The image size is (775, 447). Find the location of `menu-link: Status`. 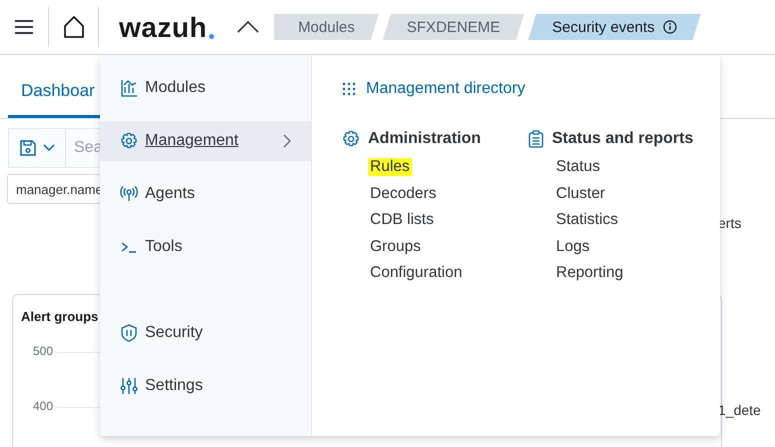

menu-link: Status is located at coordinates (578, 167).